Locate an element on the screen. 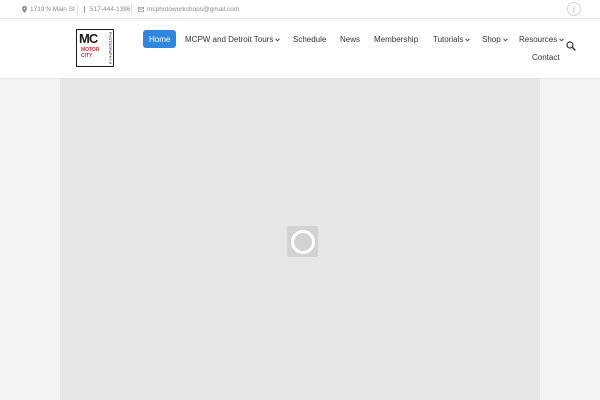  email-item: mcphotoworkshops@gmail.com is located at coordinates (188, 9).